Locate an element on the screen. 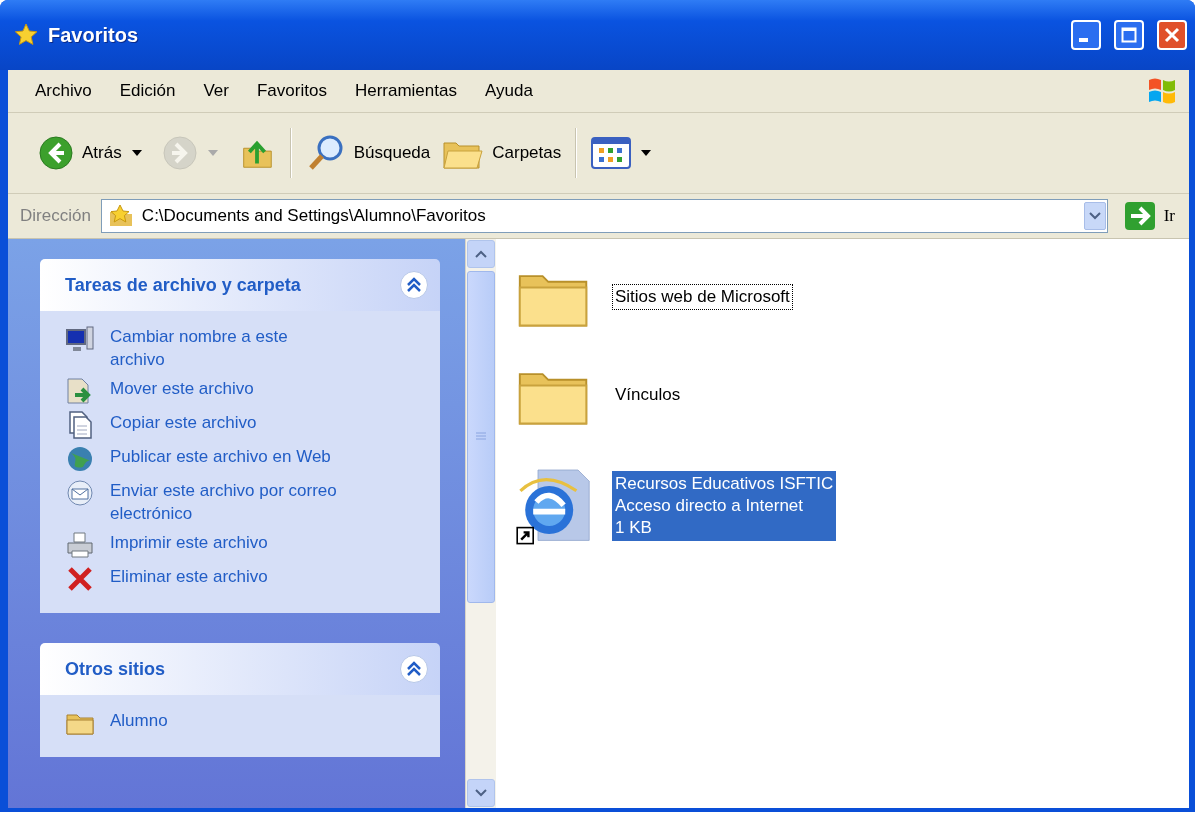 This screenshot has height=814, width=1201. task-link: Enviar este archivo por correo electrónico is located at coordinates (226, 502).